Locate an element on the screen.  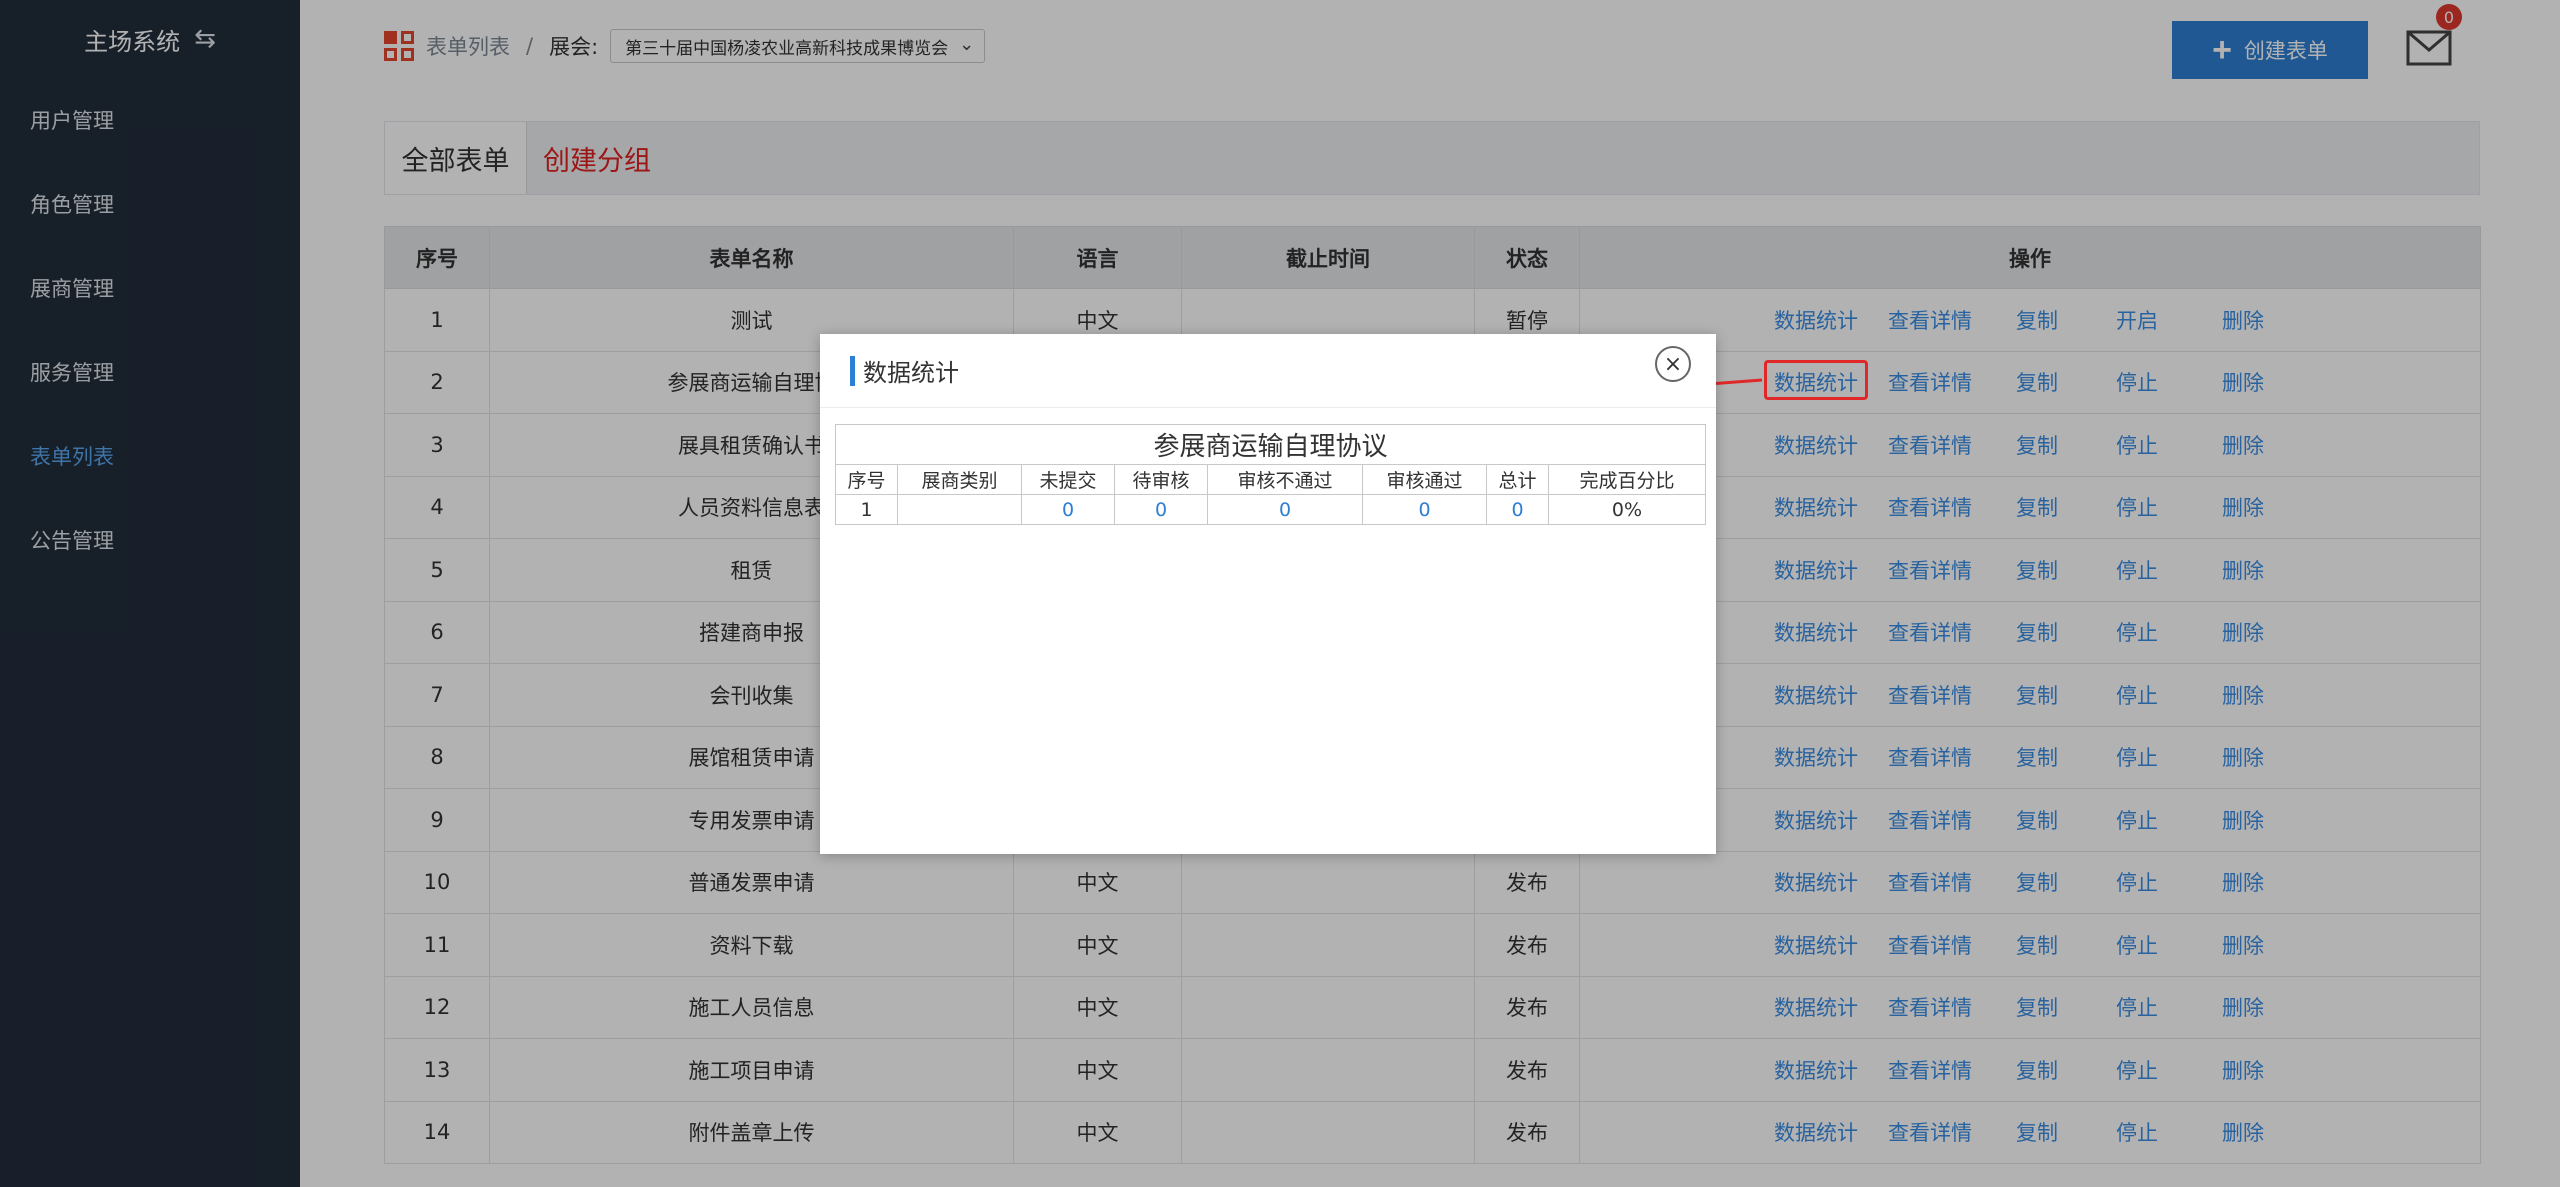
highlight-box is located at coordinates (1816, 380).